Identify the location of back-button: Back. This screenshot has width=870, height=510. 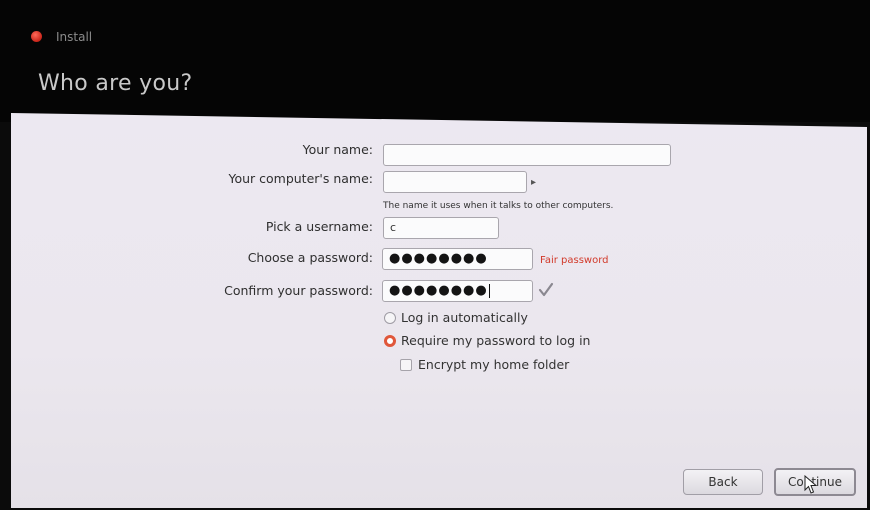
(723, 482).